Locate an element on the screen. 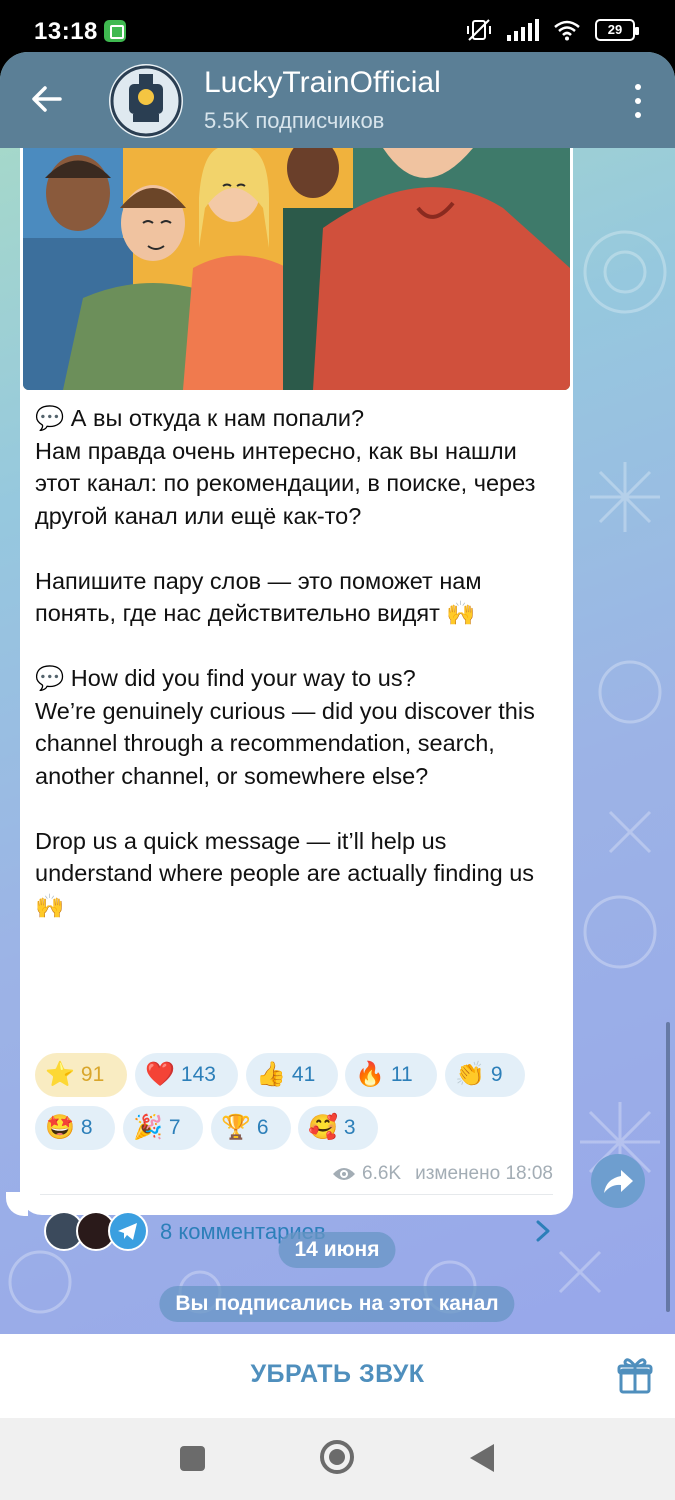 Image resolution: width=675 pixels, height=1500 pixels. reaction-trophy: 🏆 6 is located at coordinates (251, 1128).